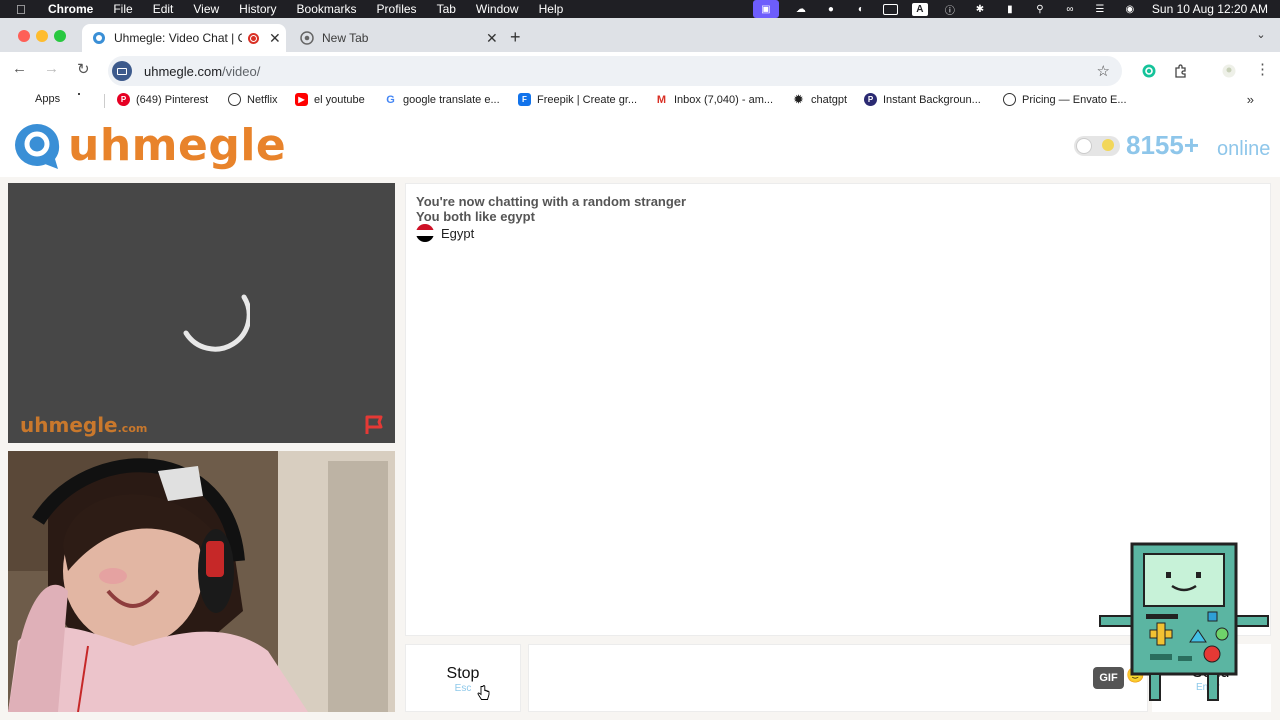 The width and height of the screenshot is (1280, 720). I want to click on message-input, so click(838, 678).